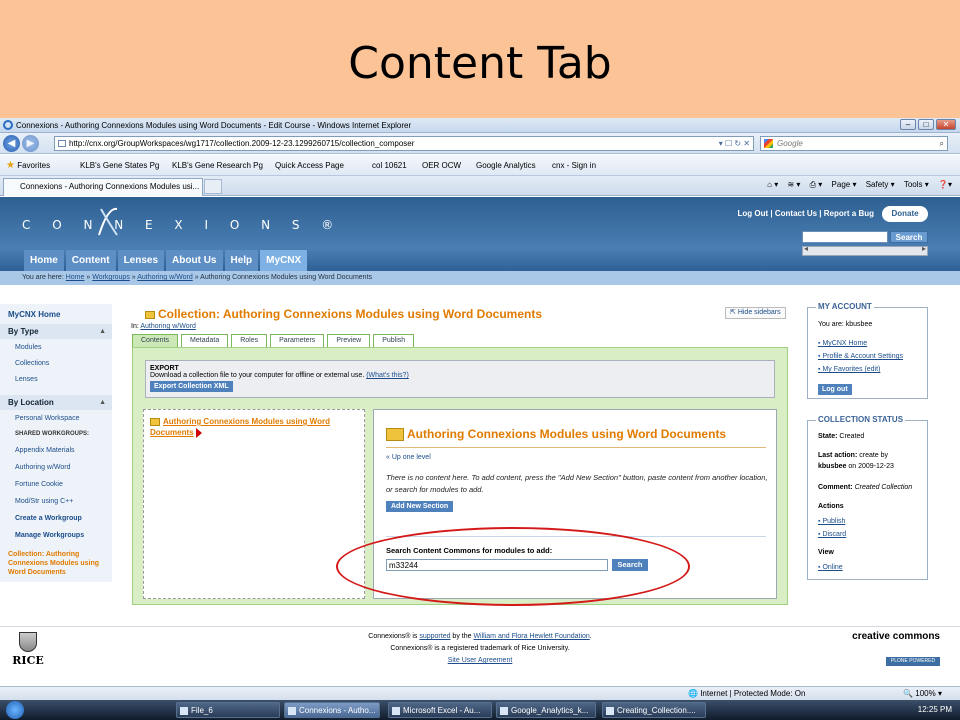  Describe the element at coordinates (155, 340) in the screenshot. I see `tab-contents: Contents` at that location.